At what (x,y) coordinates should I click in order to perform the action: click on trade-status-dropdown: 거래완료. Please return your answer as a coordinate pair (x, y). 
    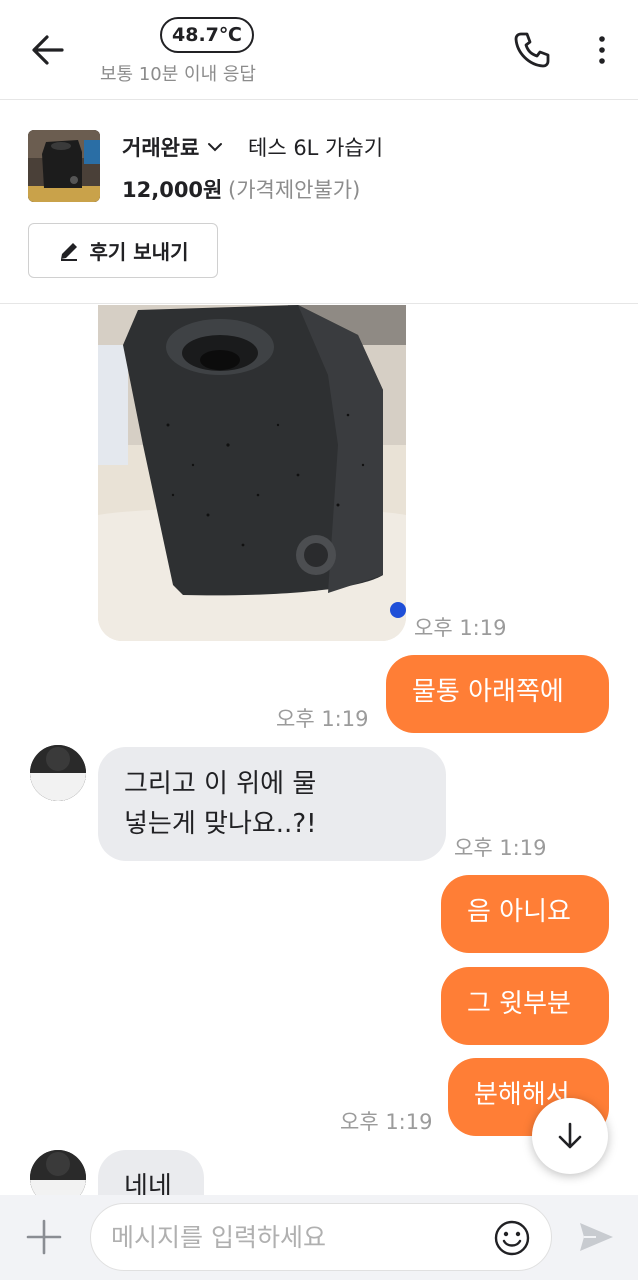
    Looking at the image, I should click on (172, 147).